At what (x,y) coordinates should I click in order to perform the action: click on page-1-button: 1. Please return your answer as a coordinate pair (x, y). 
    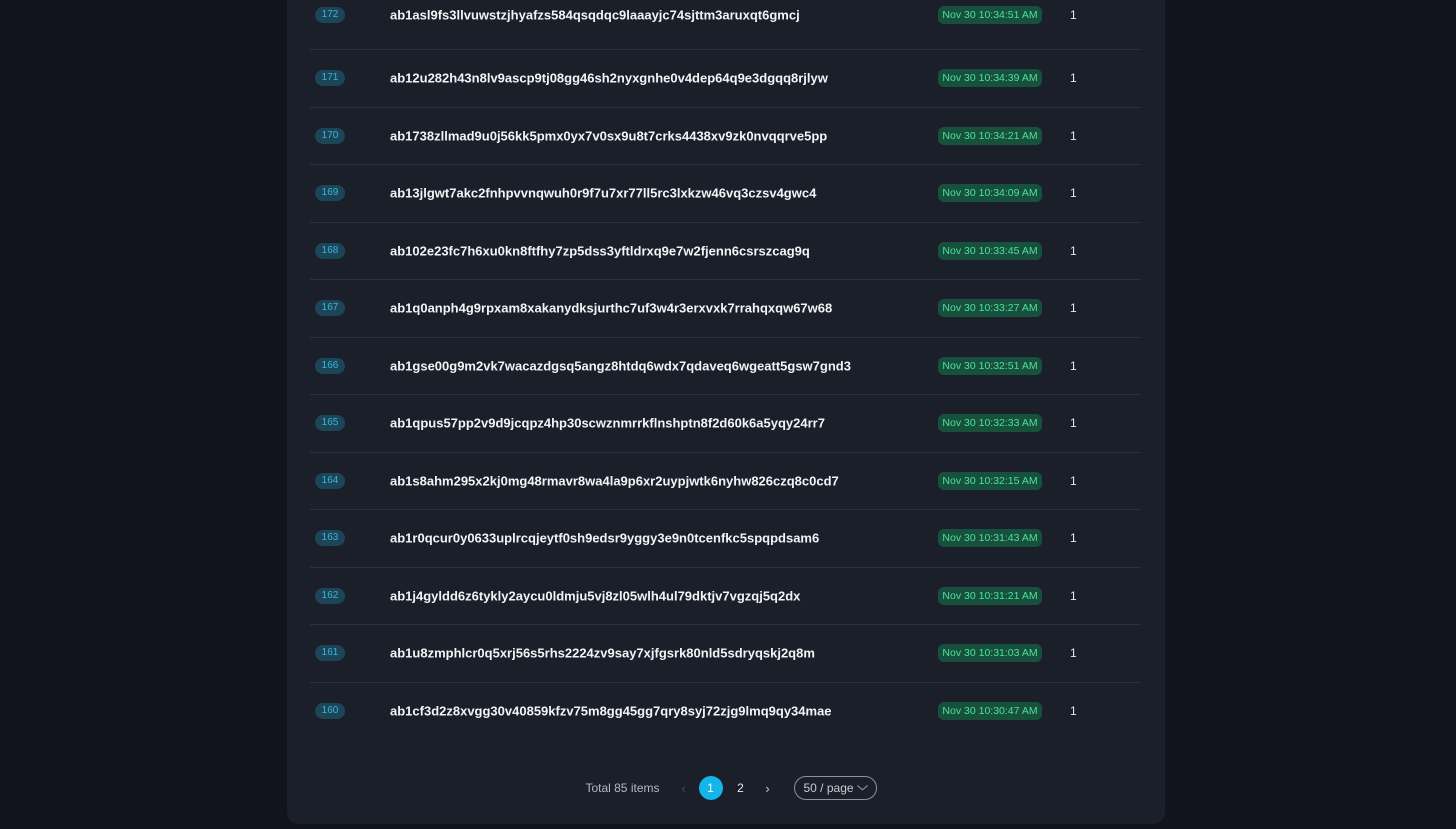
    Looking at the image, I should click on (710, 788).